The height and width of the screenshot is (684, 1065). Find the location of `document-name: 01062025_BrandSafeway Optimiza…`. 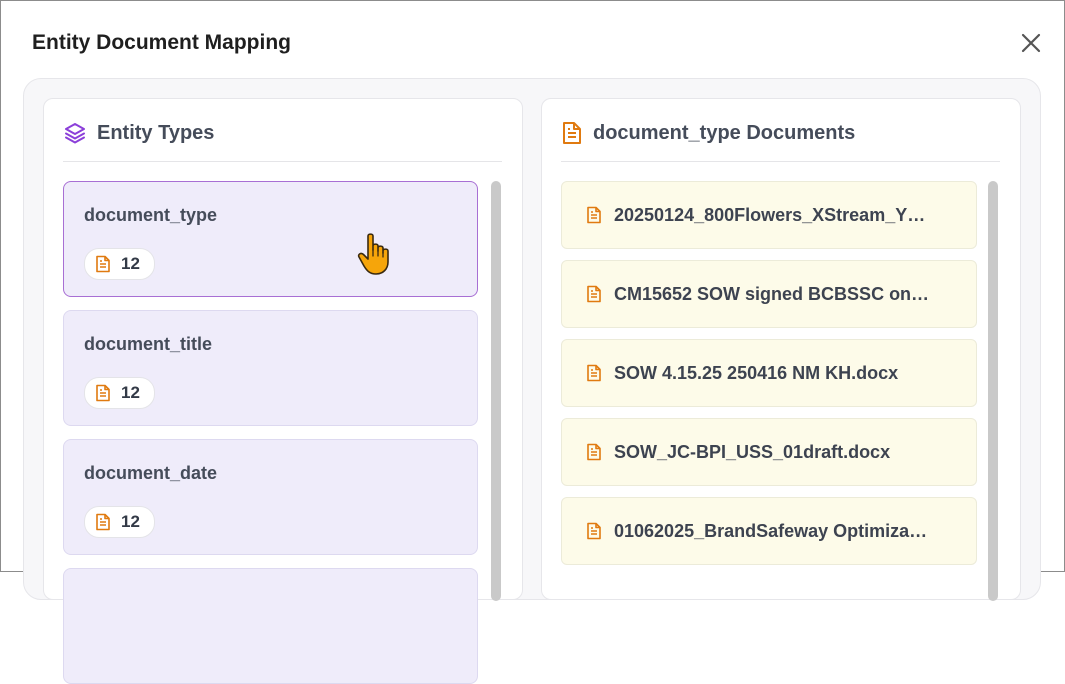

document-name: 01062025_BrandSafeway Optimiza… is located at coordinates (771, 530).